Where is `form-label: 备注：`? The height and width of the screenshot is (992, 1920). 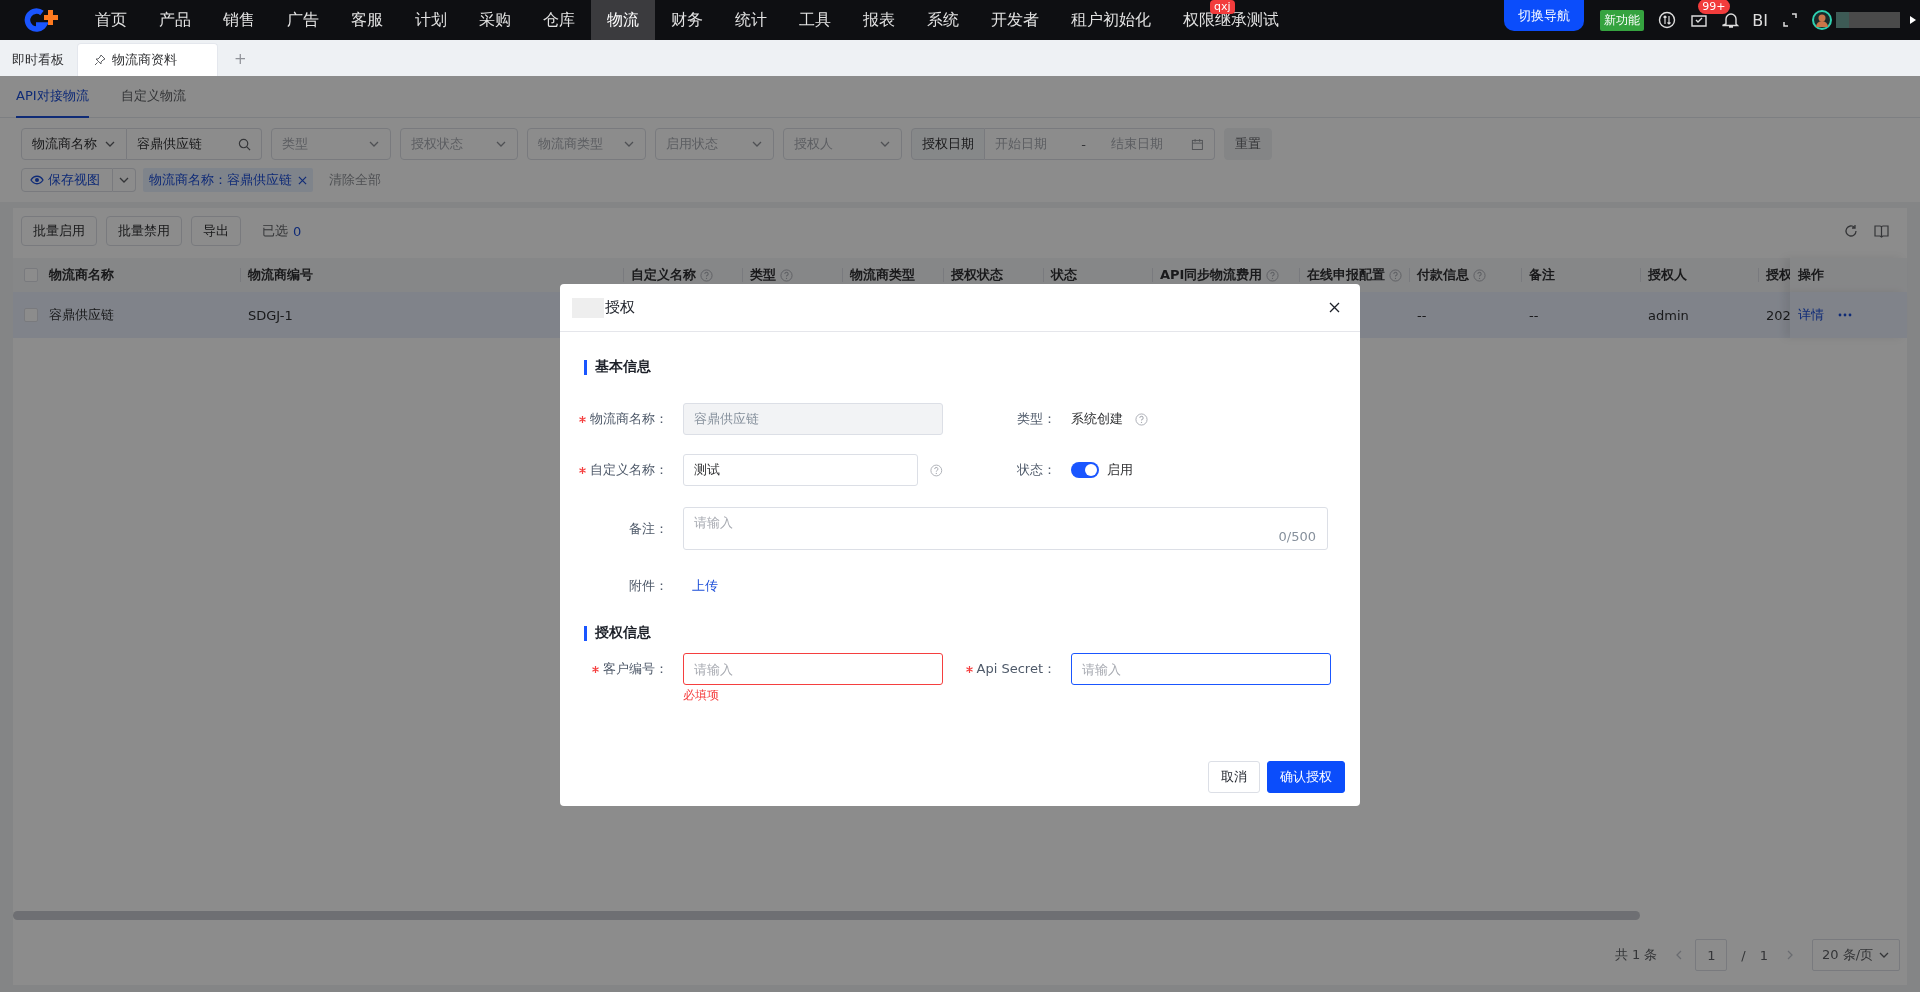 form-label: 备注： is located at coordinates (648, 528).